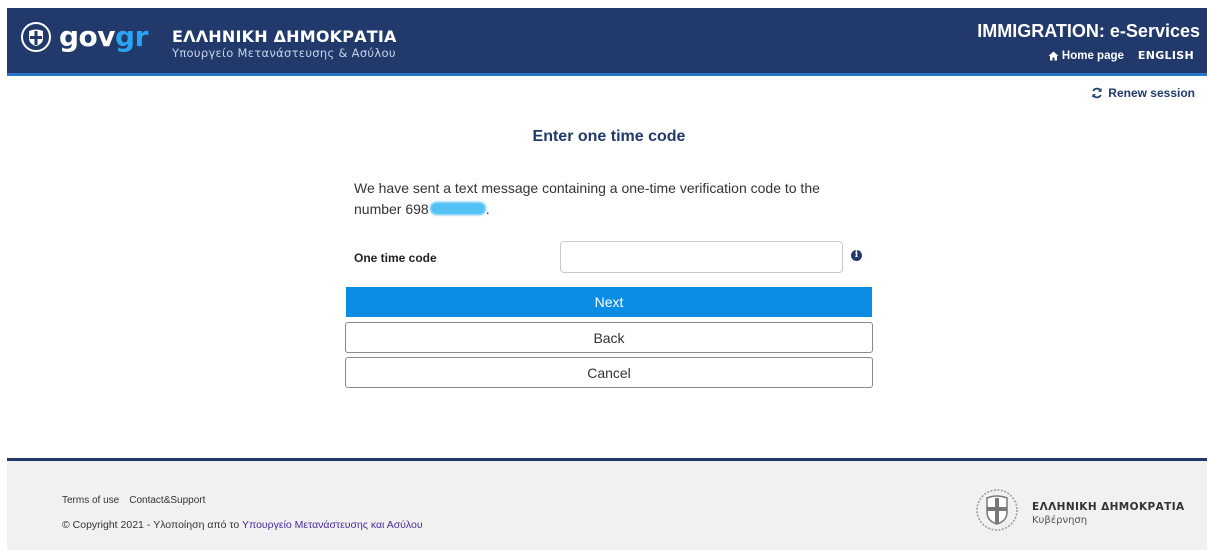  I want to click on logo-word-gr: gr, so click(131, 36).